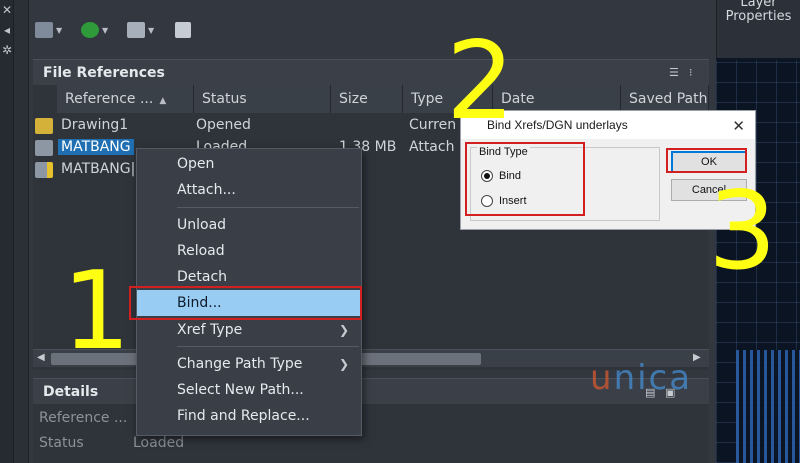  I want to click on change-path-icon, so click(136, 30).